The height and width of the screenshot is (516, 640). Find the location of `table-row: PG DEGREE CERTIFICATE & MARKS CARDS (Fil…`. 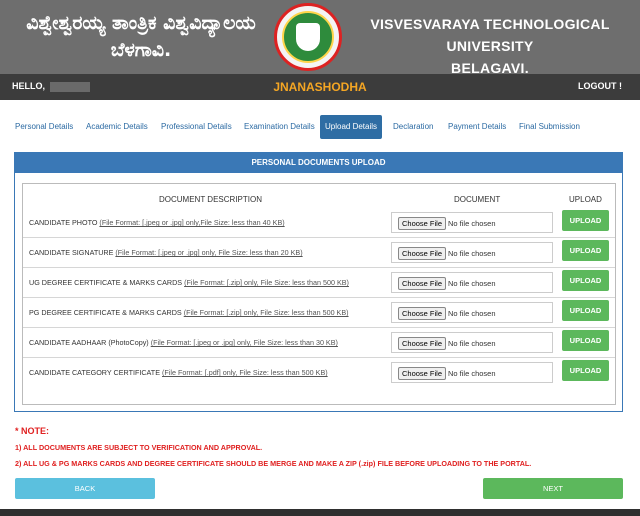

table-row: PG DEGREE CERTIFICATE & MARKS CARDS (Fil… is located at coordinates (319, 313).